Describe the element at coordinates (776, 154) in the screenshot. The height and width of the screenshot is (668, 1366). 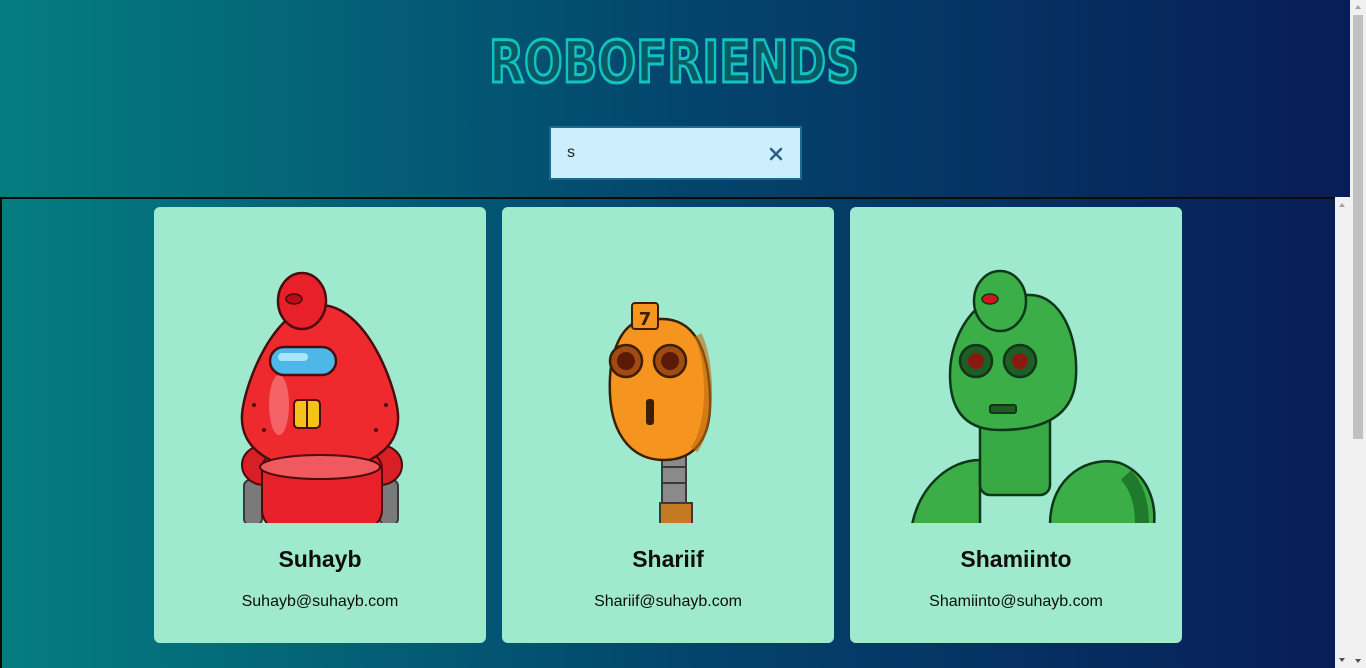
I see `close-icon` at that location.